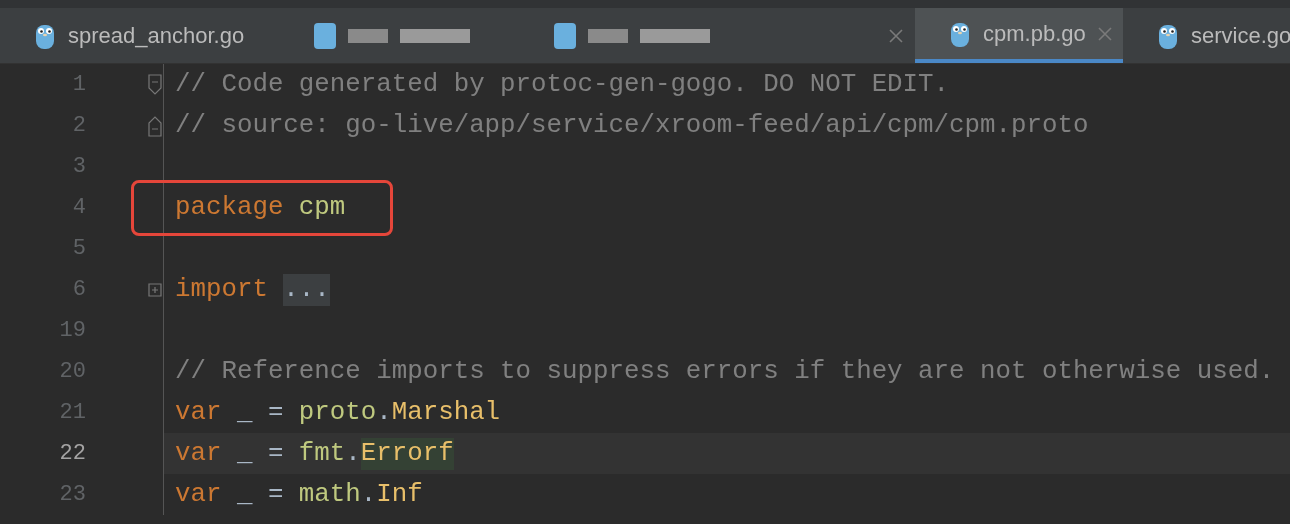 The width and height of the screenshot is (1290, 524). I want to click on line-number: 23, so click(72, 495).